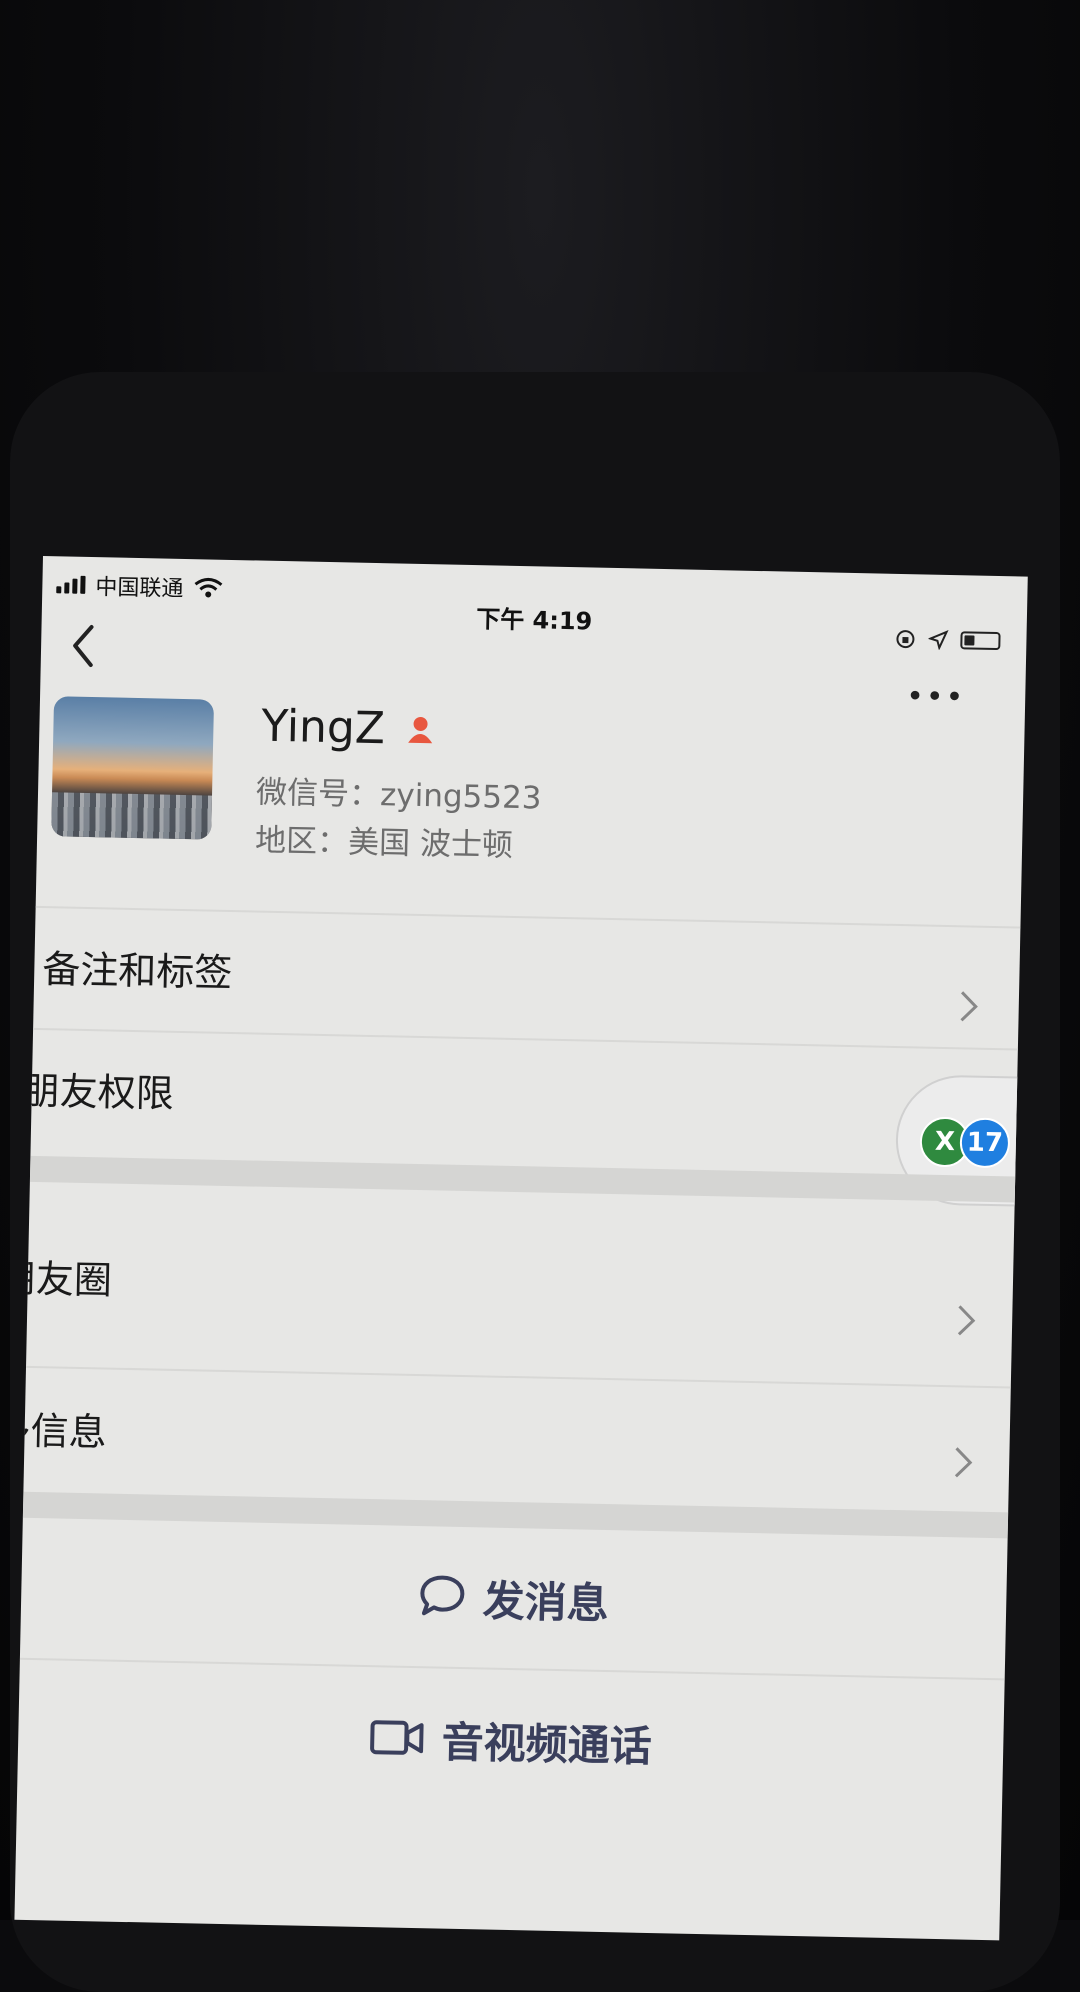  Describe the element at coordinates (938, 640) in the screenshot. I see `location-icon` at that location.